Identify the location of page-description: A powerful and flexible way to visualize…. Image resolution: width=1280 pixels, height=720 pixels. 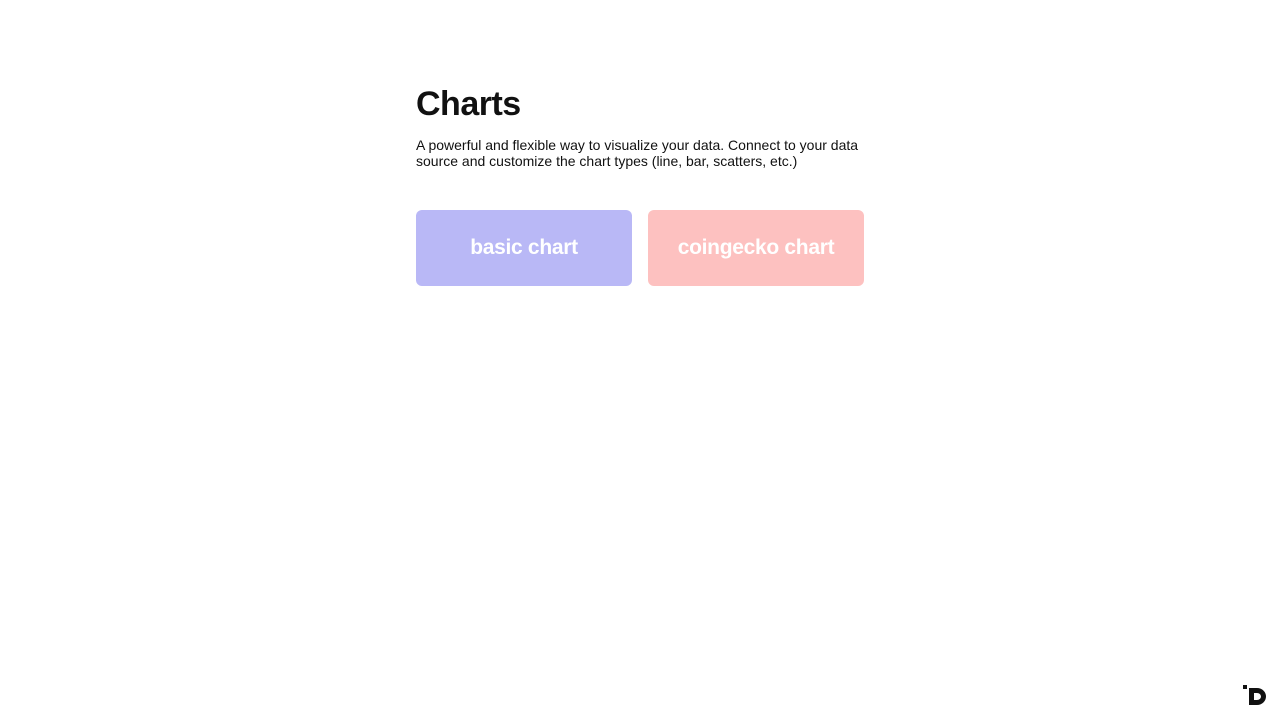
(637, 153).